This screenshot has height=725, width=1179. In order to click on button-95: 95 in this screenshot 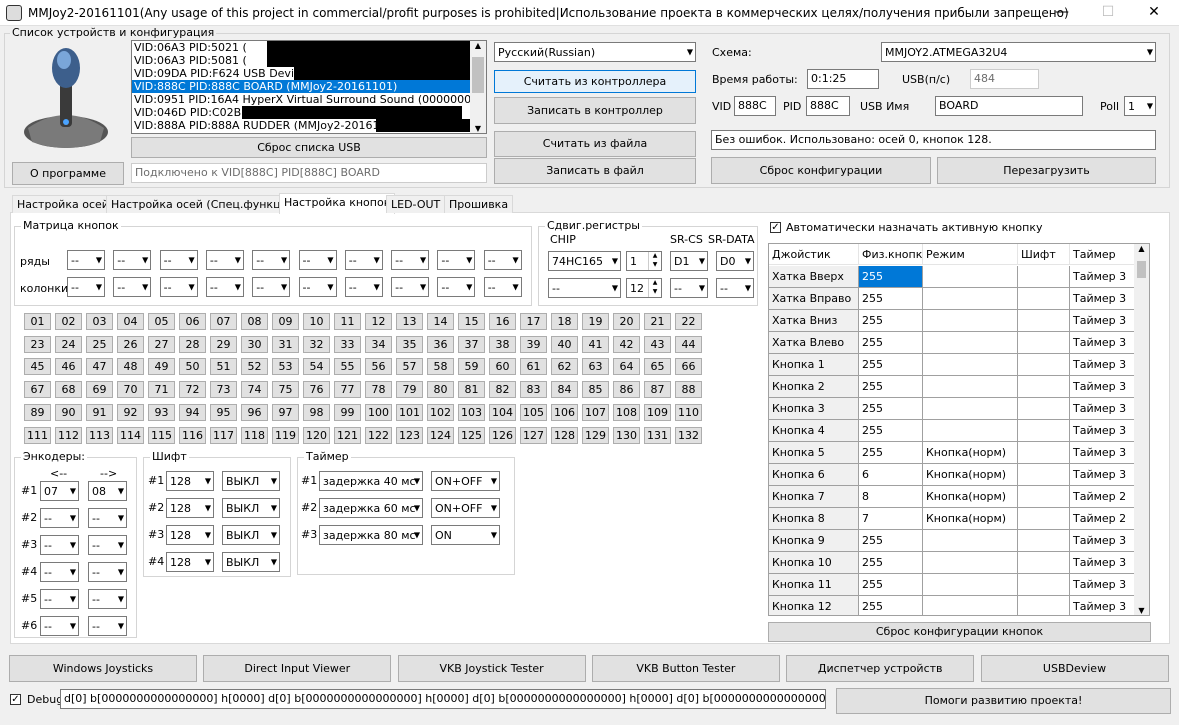, I will do `click(223, 412)`.